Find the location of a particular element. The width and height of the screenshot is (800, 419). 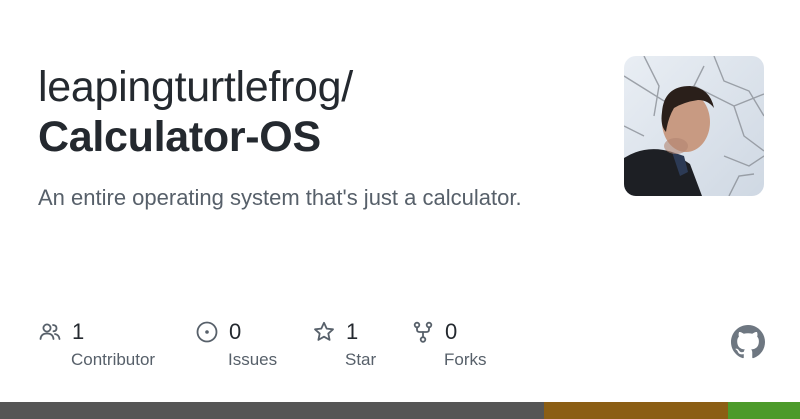

issues-label: Issues is located at coordinates (253, 359).